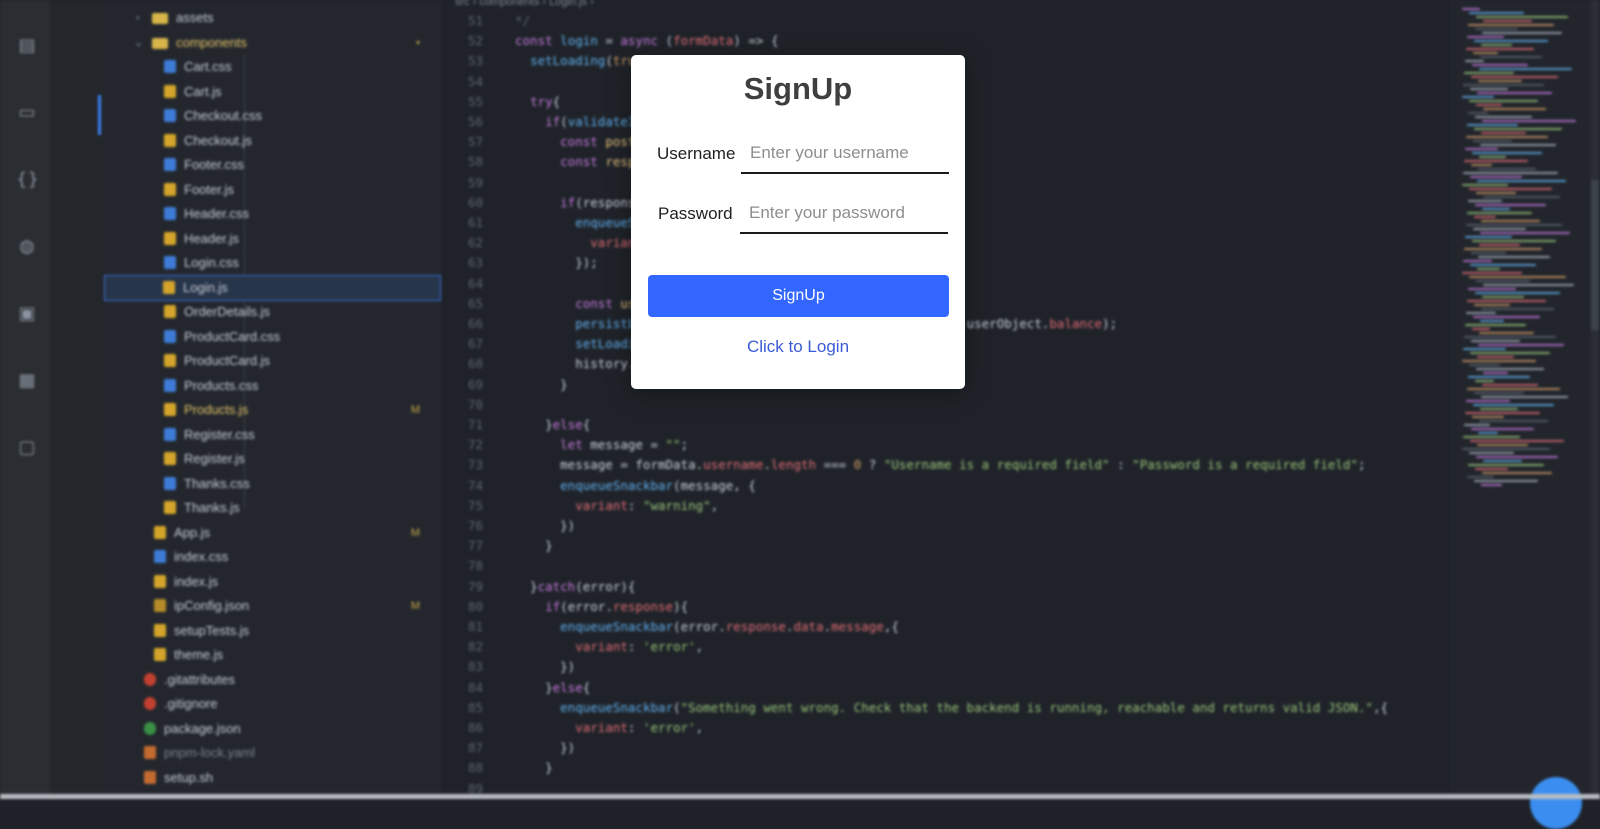 This screenshot has height=829, width=1600. I want to click on tree-file: Checkout.css, so click(274, 116).